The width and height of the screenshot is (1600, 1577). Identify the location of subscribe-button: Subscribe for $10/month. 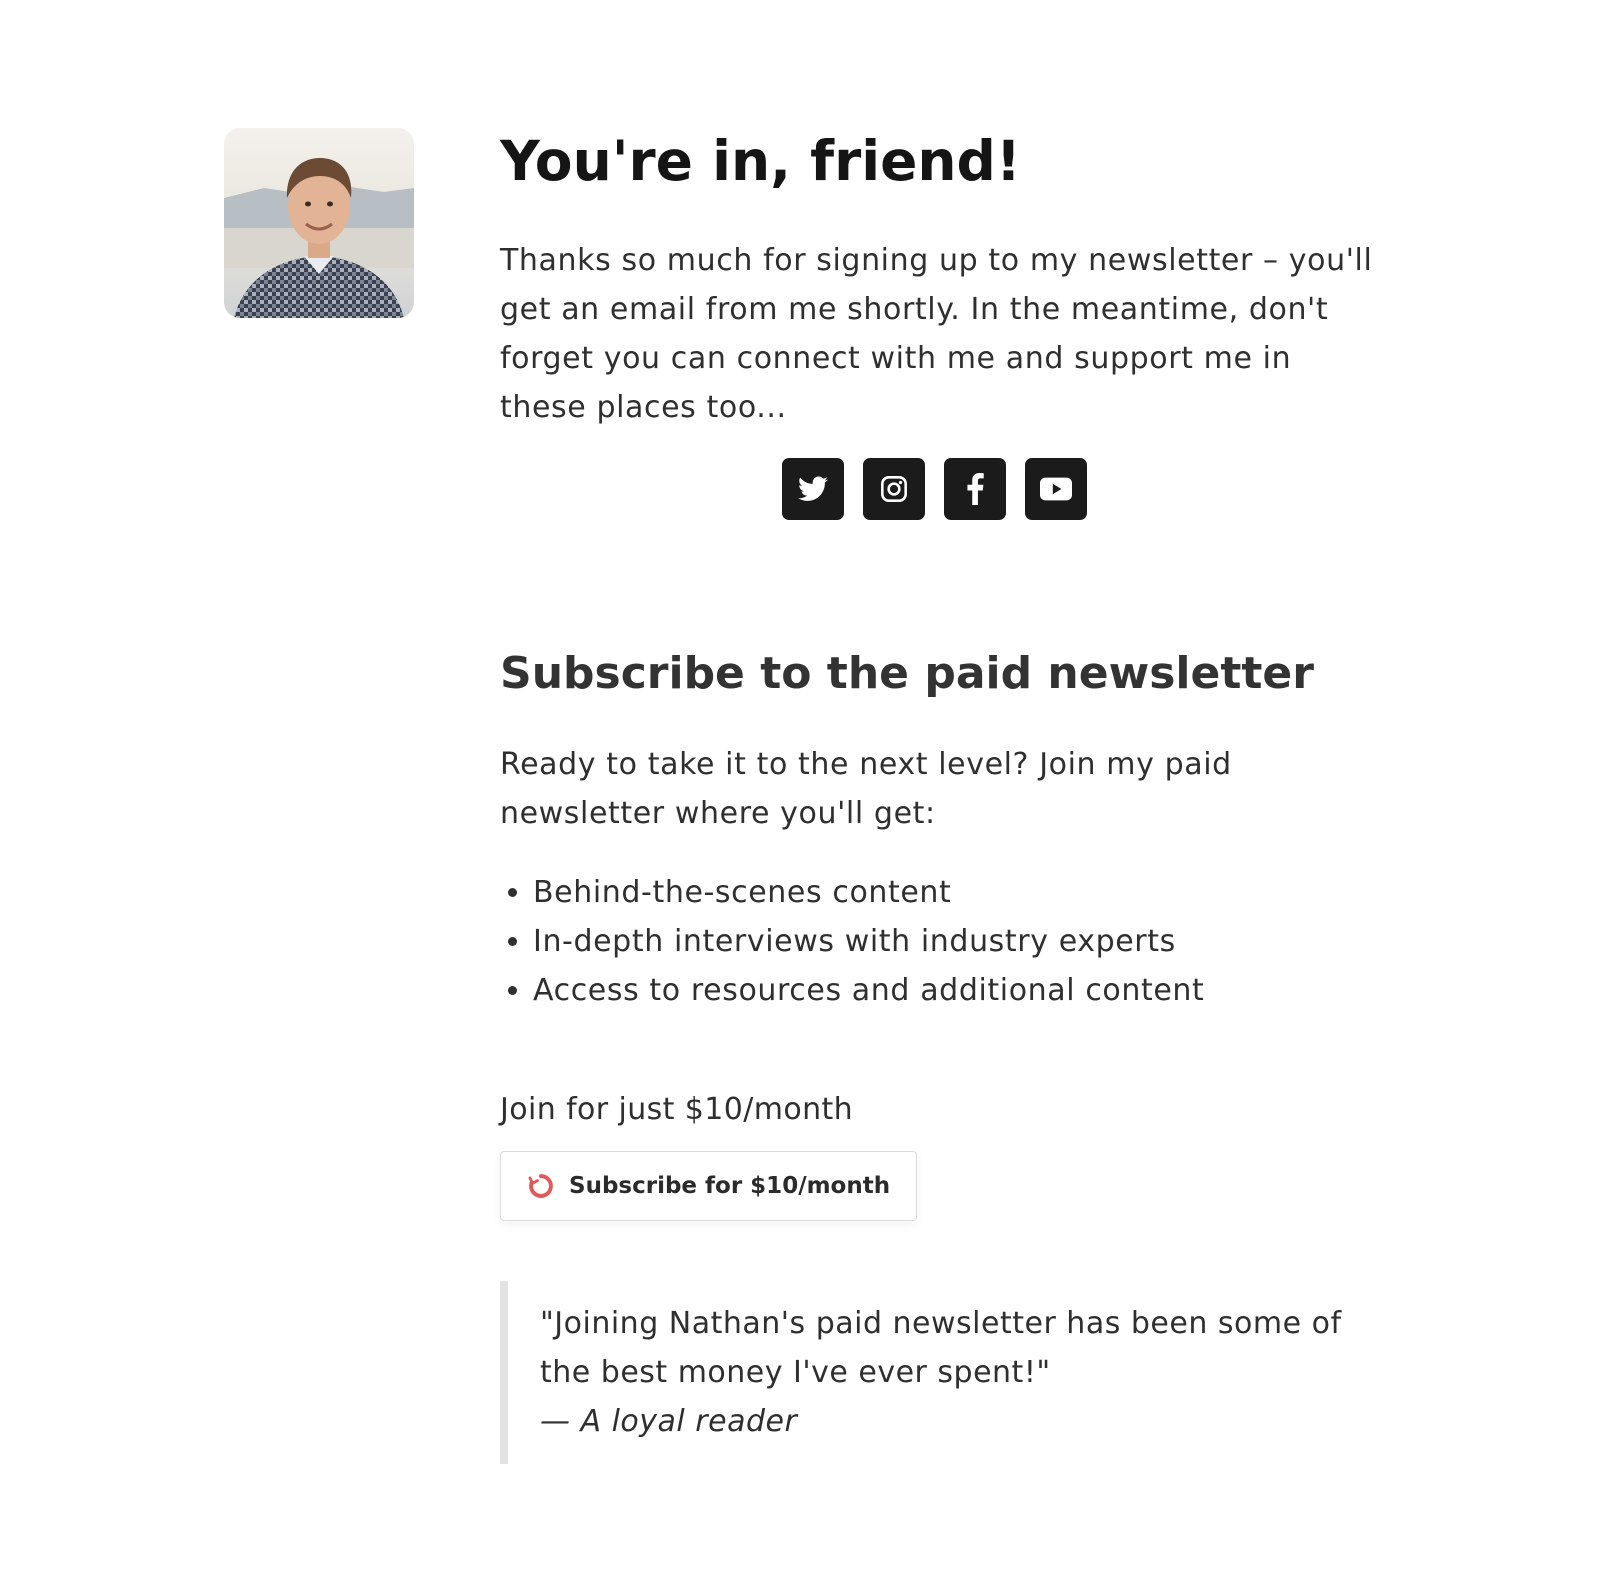
(709, 1186).